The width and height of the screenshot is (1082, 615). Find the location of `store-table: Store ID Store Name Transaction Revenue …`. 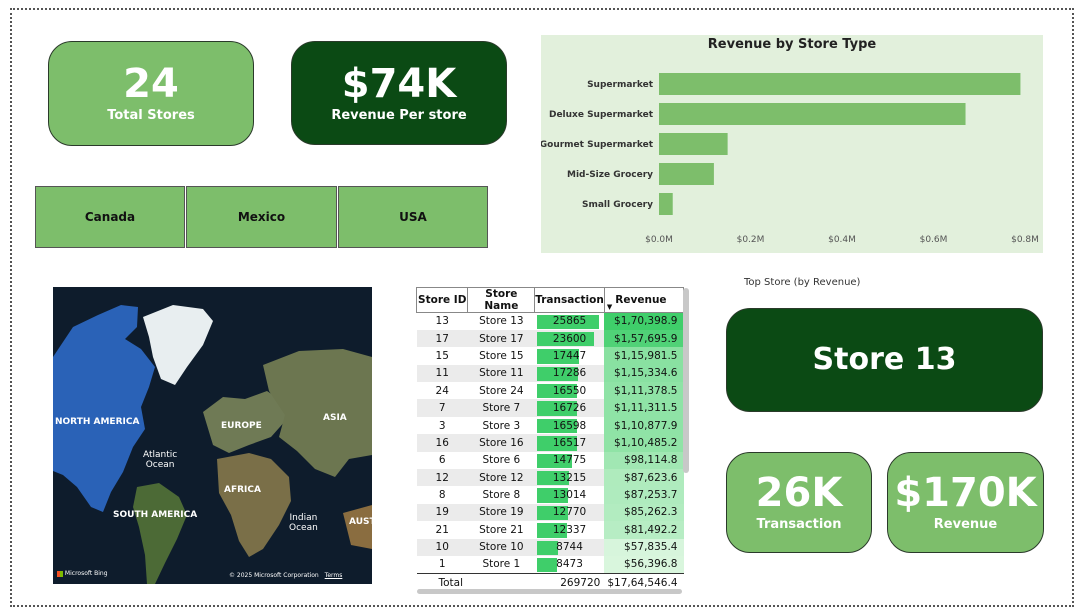

store-table: Store ID Store Name Transaction Revenue … is located at coordinates (550, 439).